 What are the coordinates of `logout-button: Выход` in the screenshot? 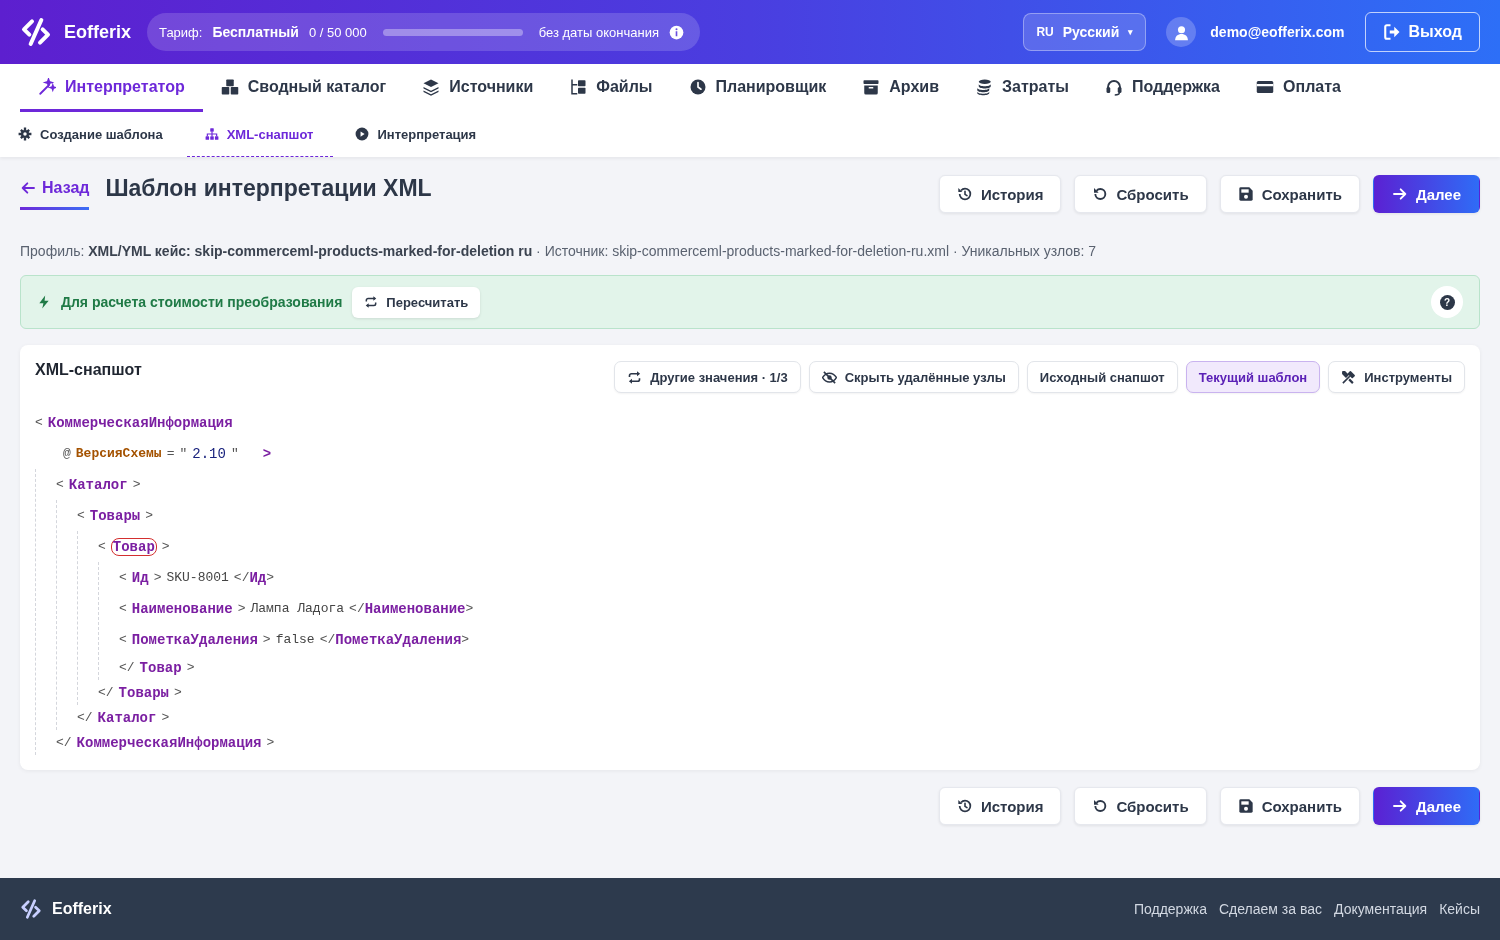 It's located at (1422, 32).